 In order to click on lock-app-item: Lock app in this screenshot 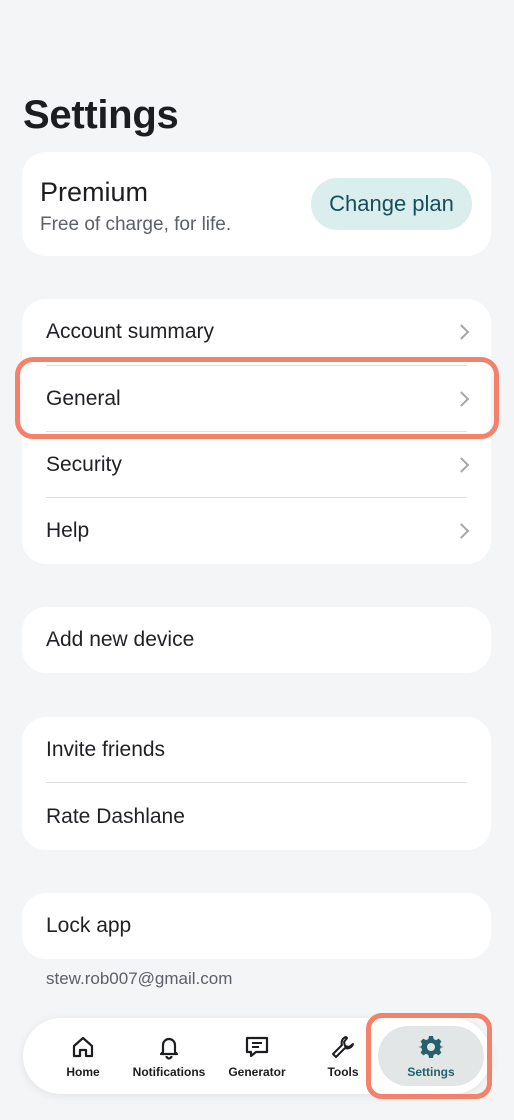, I will do `click(256, 926)`.